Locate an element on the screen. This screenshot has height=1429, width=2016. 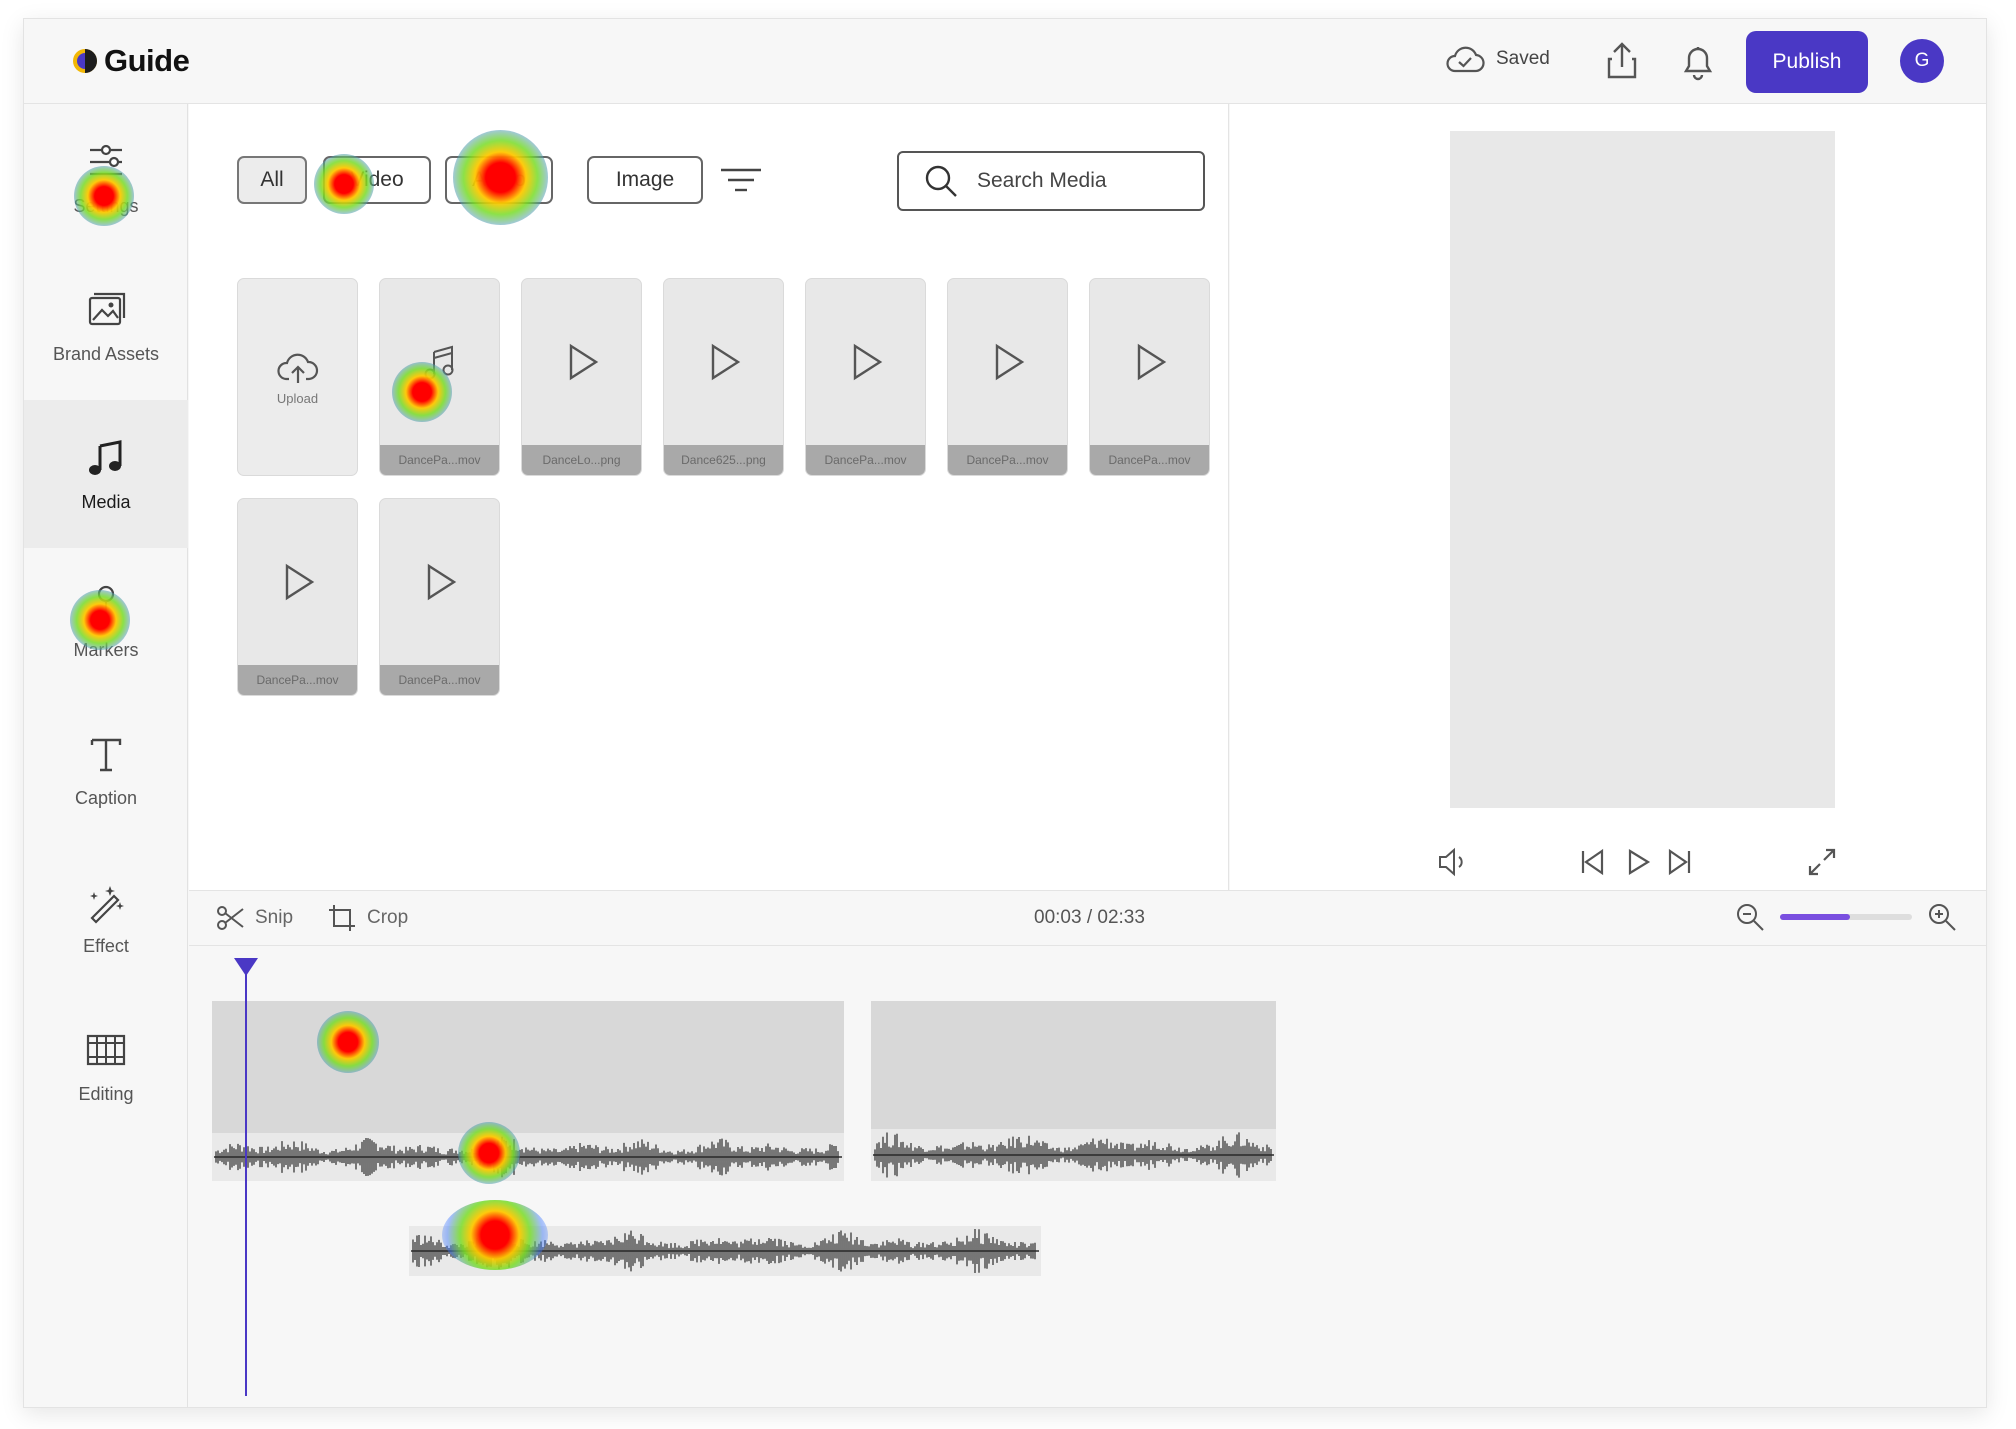
media-tile-label: DanceLo...png is located at coordinates (581, 460).